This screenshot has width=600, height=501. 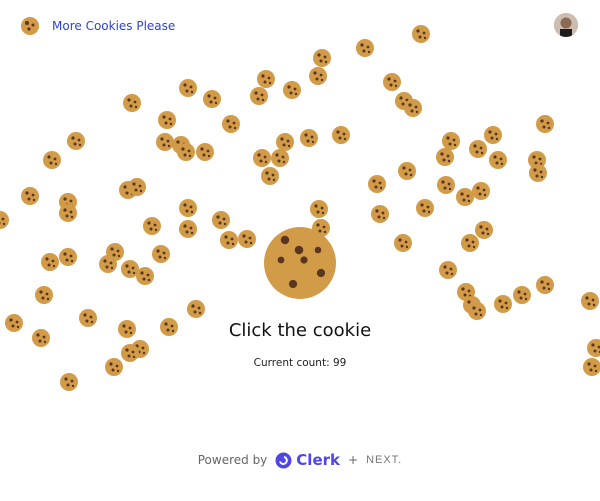 I want to click on clerk-logo-icon, so click(x=283, y=460).